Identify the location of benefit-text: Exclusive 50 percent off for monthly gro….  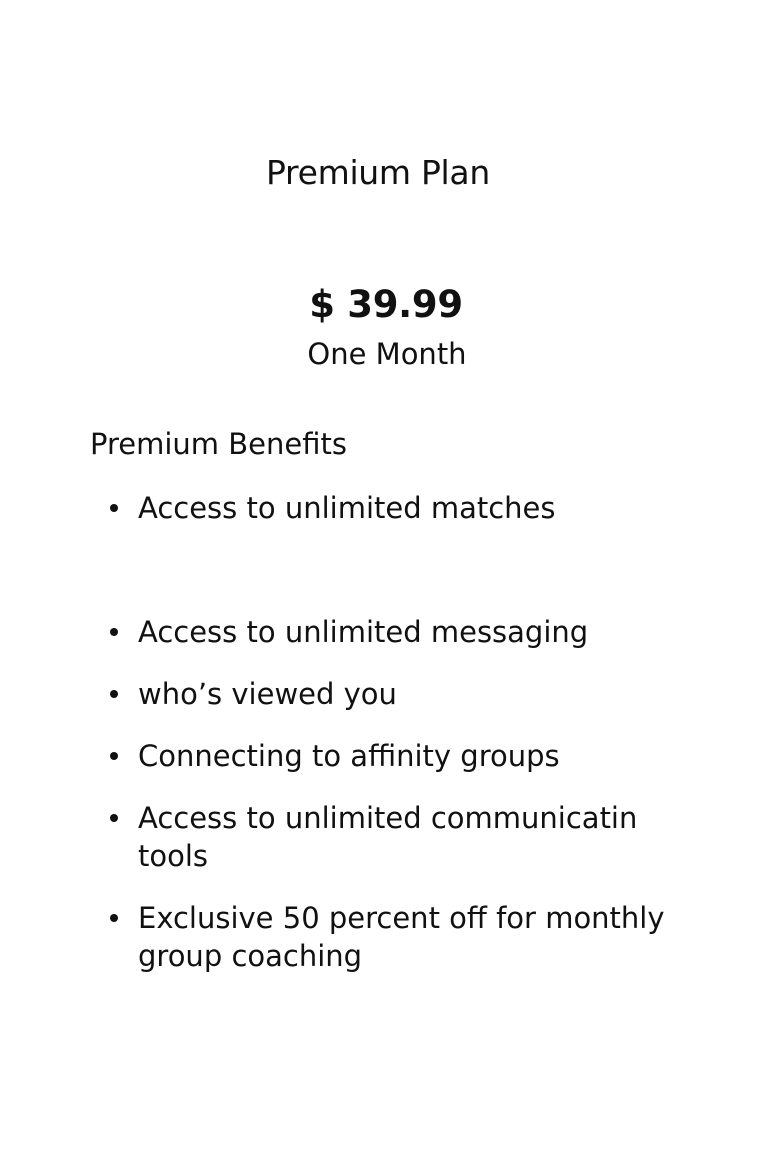
(401, 937).